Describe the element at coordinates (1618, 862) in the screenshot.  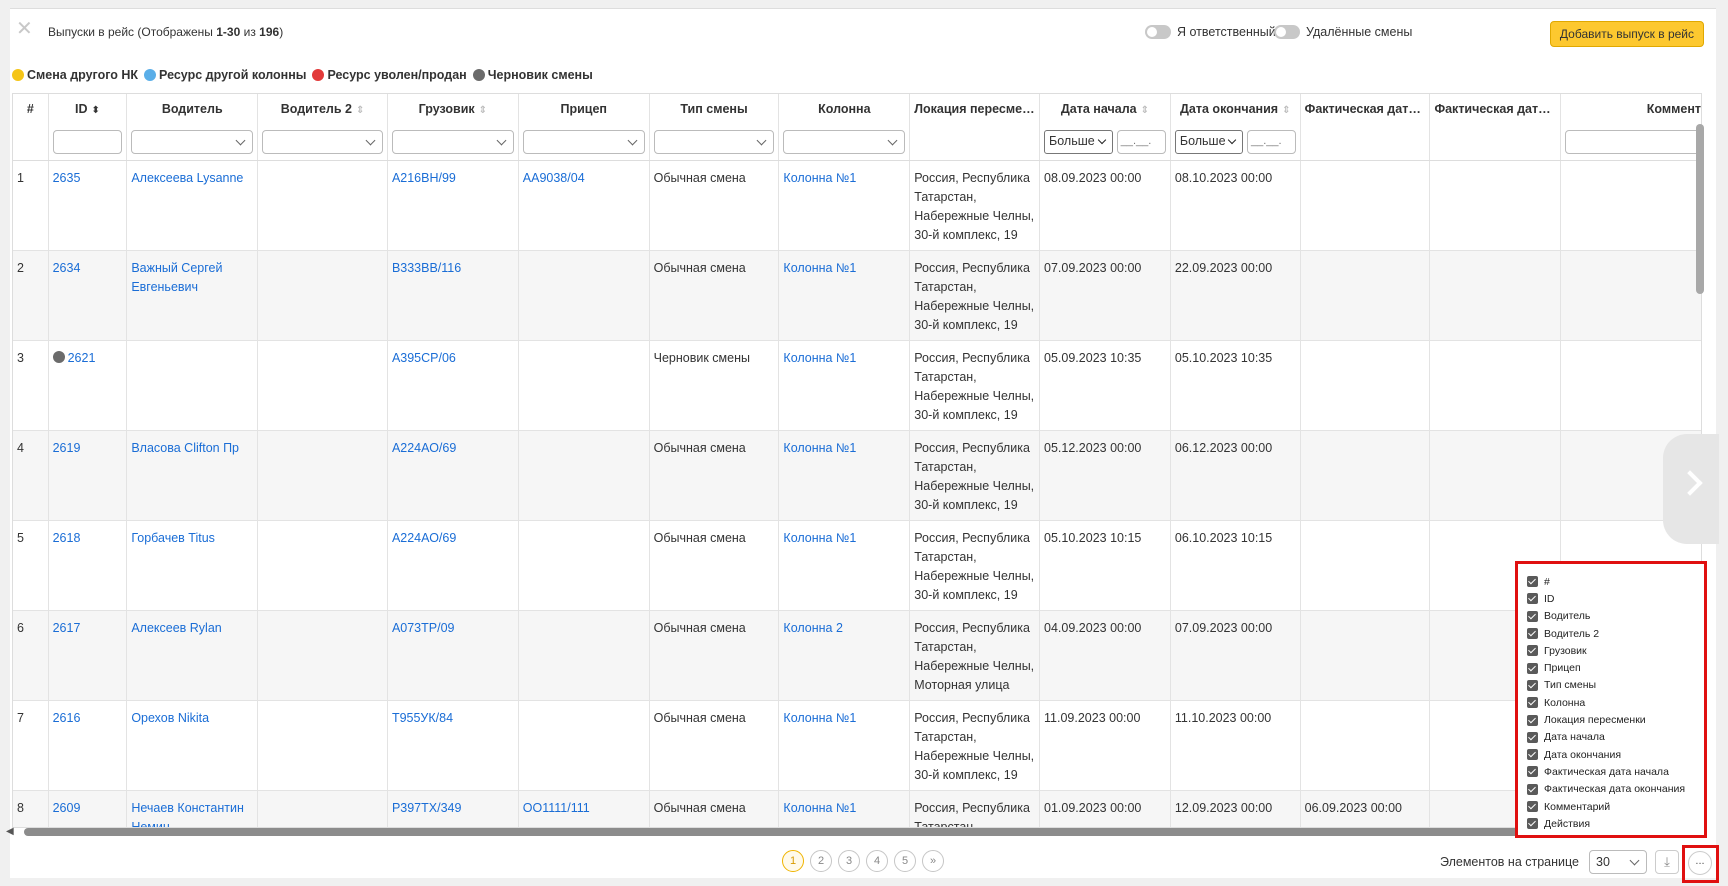
I see `per-page-select: 30` at that location.